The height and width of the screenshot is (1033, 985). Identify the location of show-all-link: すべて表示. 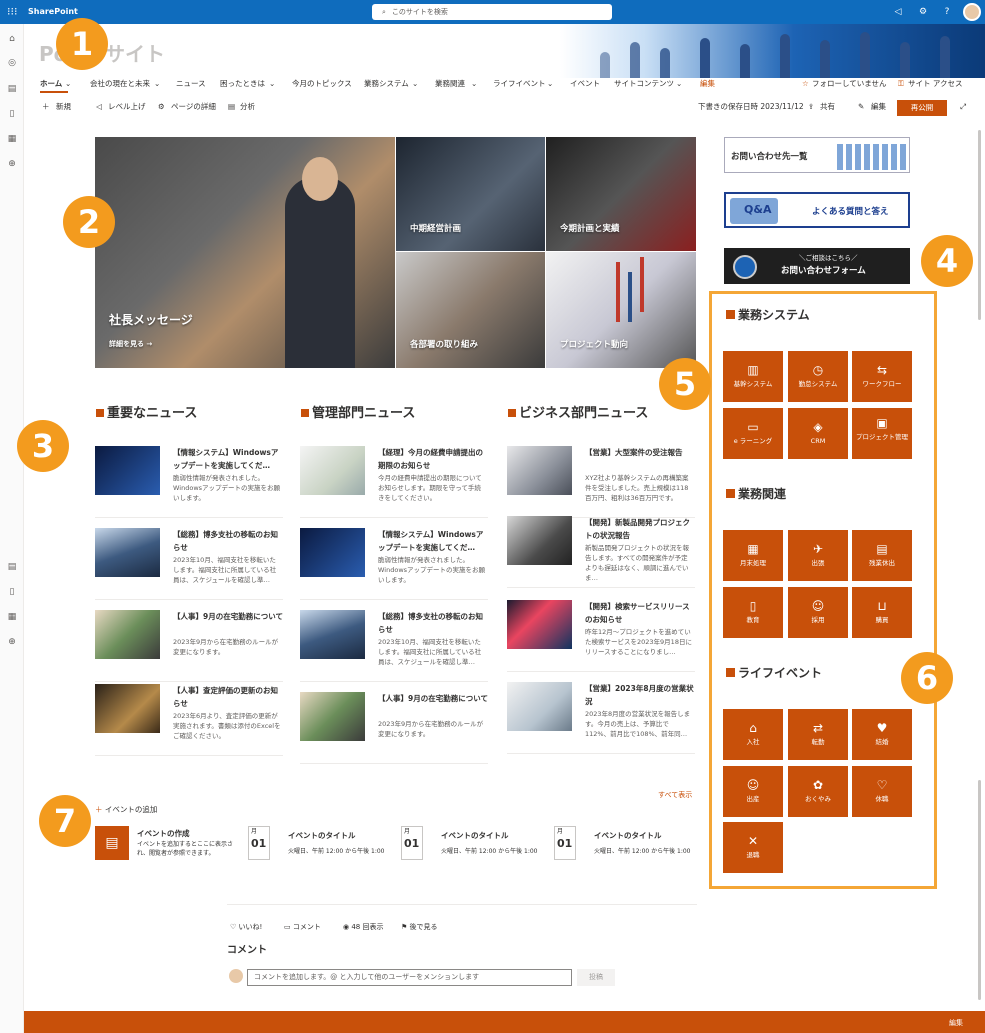
(675, 795).